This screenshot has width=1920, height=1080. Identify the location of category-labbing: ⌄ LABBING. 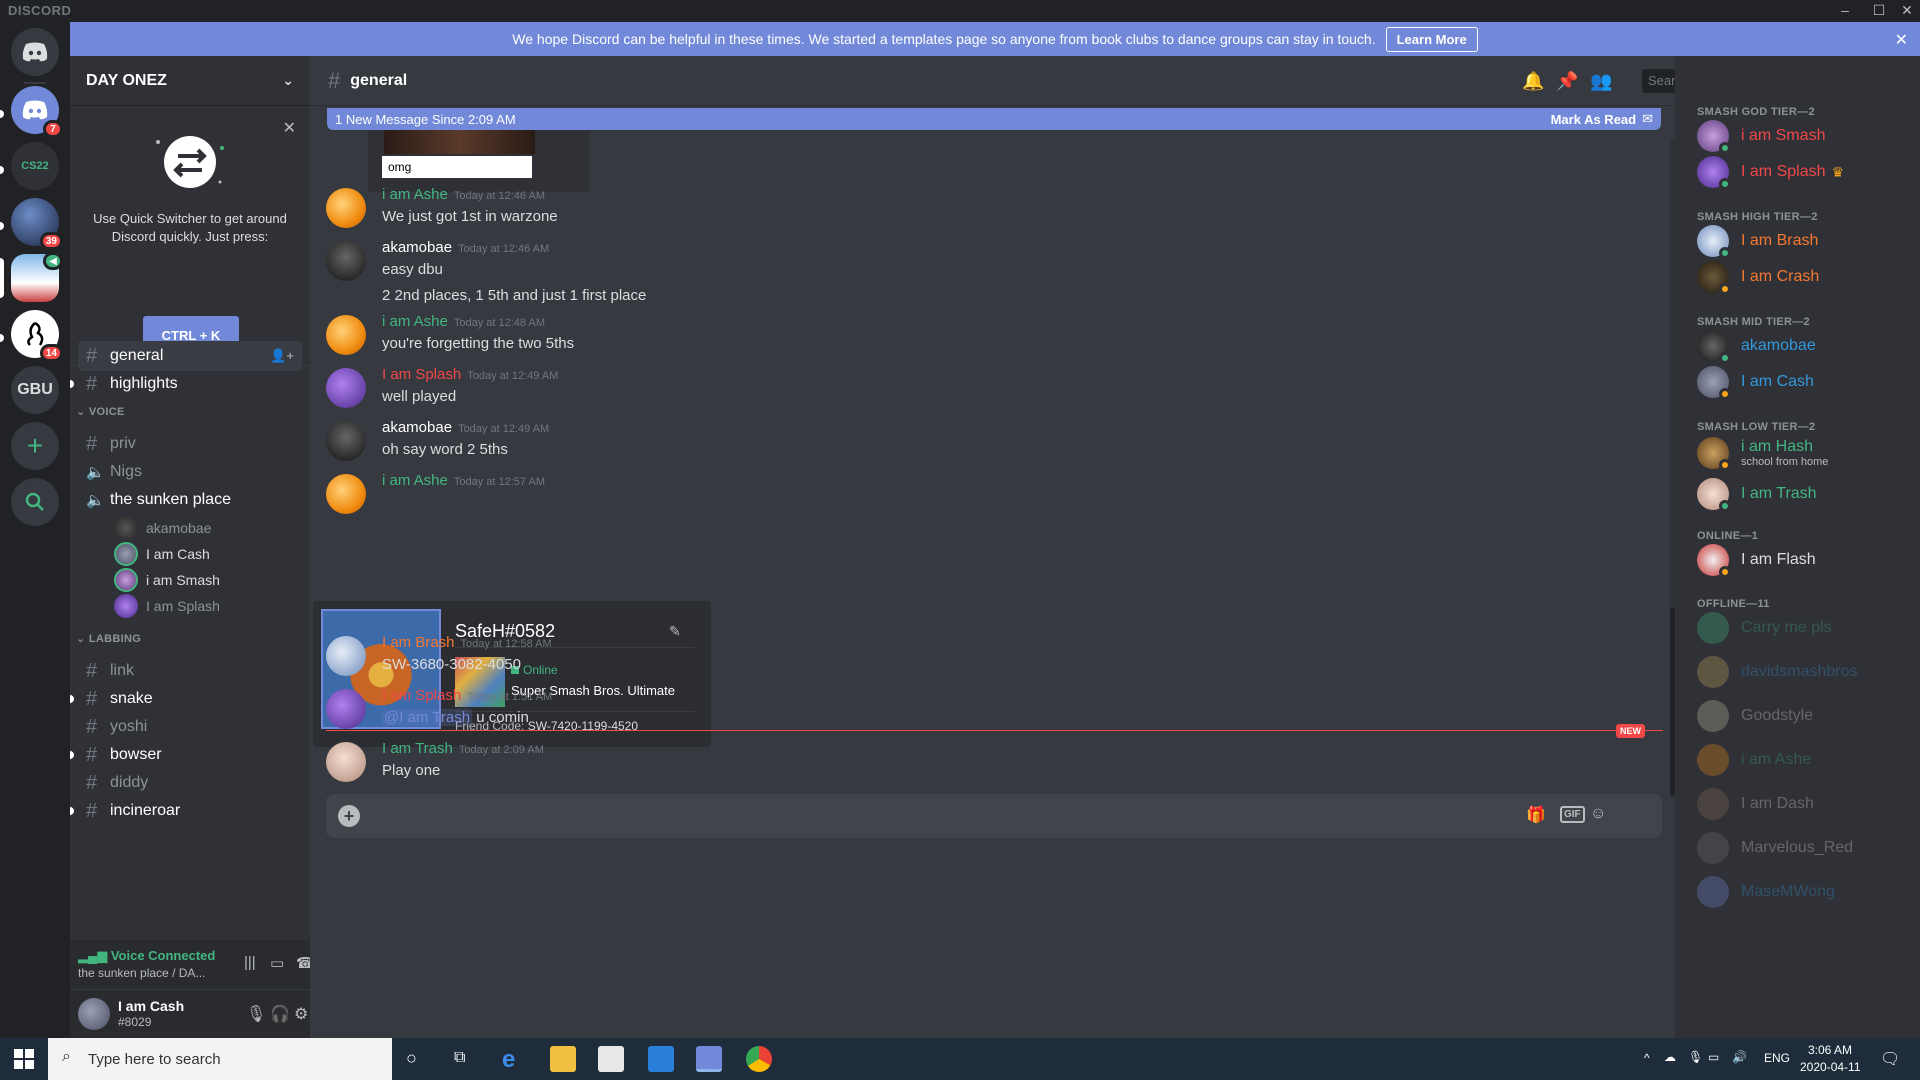
(108, 638).